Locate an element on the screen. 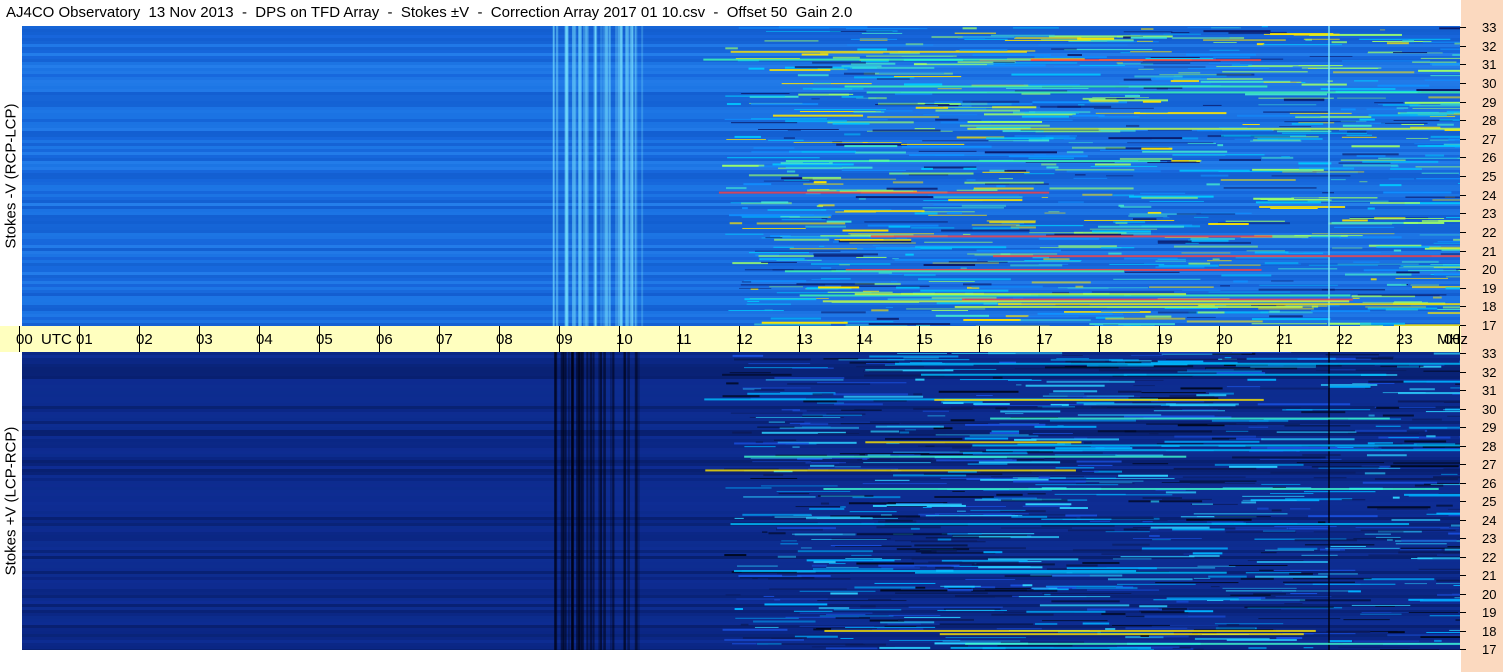 The width and height of the screenshot is (1503, 672). time-label: 01 is located at coordinates (84, 339).